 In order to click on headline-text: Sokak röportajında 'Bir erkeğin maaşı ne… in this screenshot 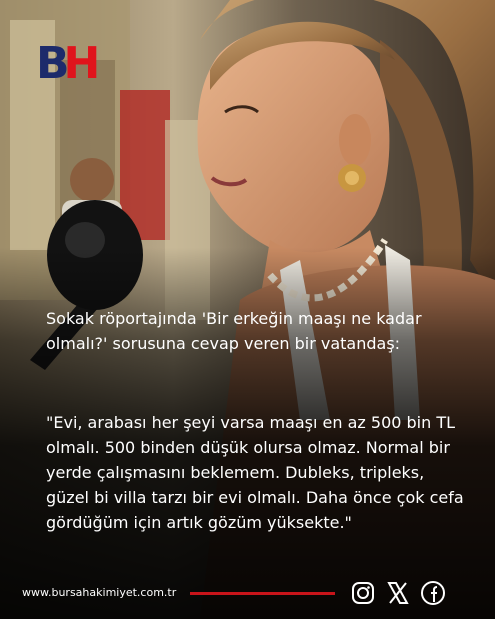, I will do `click(234, 331)`.